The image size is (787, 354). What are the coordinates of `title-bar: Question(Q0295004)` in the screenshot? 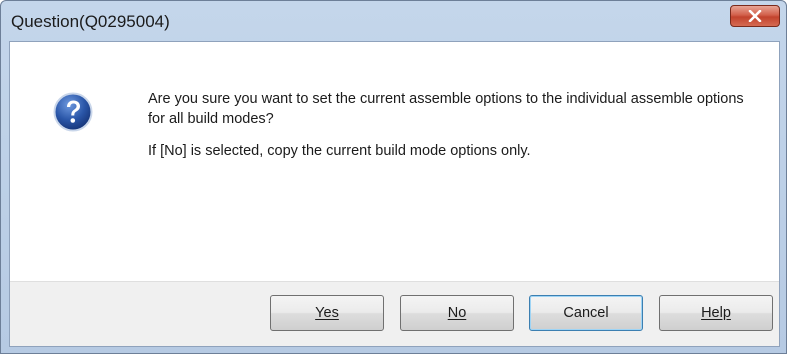 It's located at (393, 21).